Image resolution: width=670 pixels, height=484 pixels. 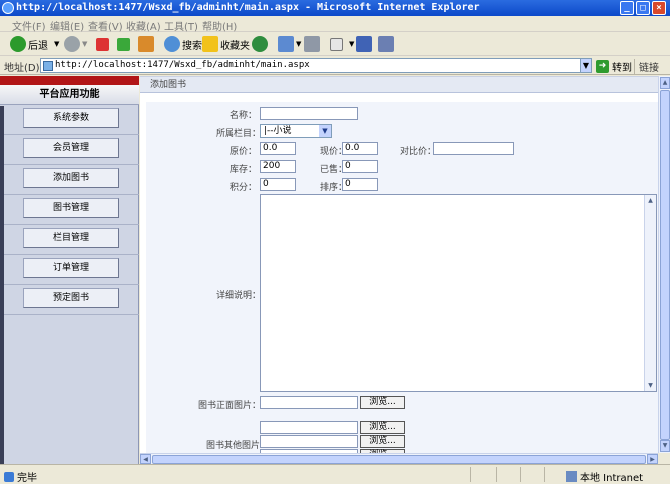 I want to click on discuss-icon, so click(x=364, y=44).